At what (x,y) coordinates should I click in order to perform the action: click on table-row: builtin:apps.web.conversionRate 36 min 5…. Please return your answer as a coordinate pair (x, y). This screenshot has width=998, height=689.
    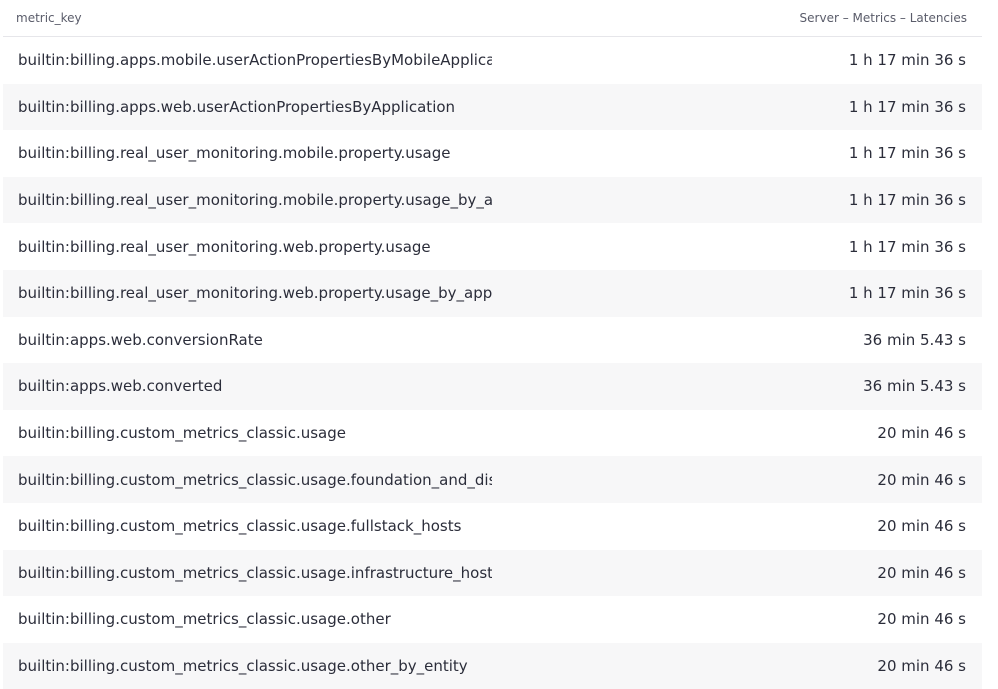
    Looking at the image, I should click on (492, 340).